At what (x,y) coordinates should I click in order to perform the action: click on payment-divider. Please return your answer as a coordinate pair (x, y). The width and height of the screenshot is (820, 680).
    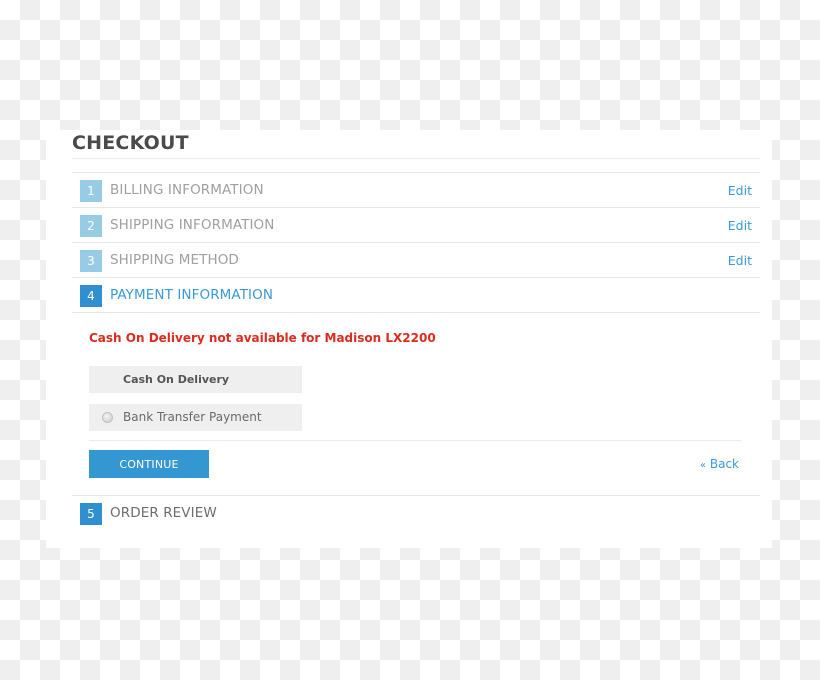
    Looking at the image, I should click on (415, 440).